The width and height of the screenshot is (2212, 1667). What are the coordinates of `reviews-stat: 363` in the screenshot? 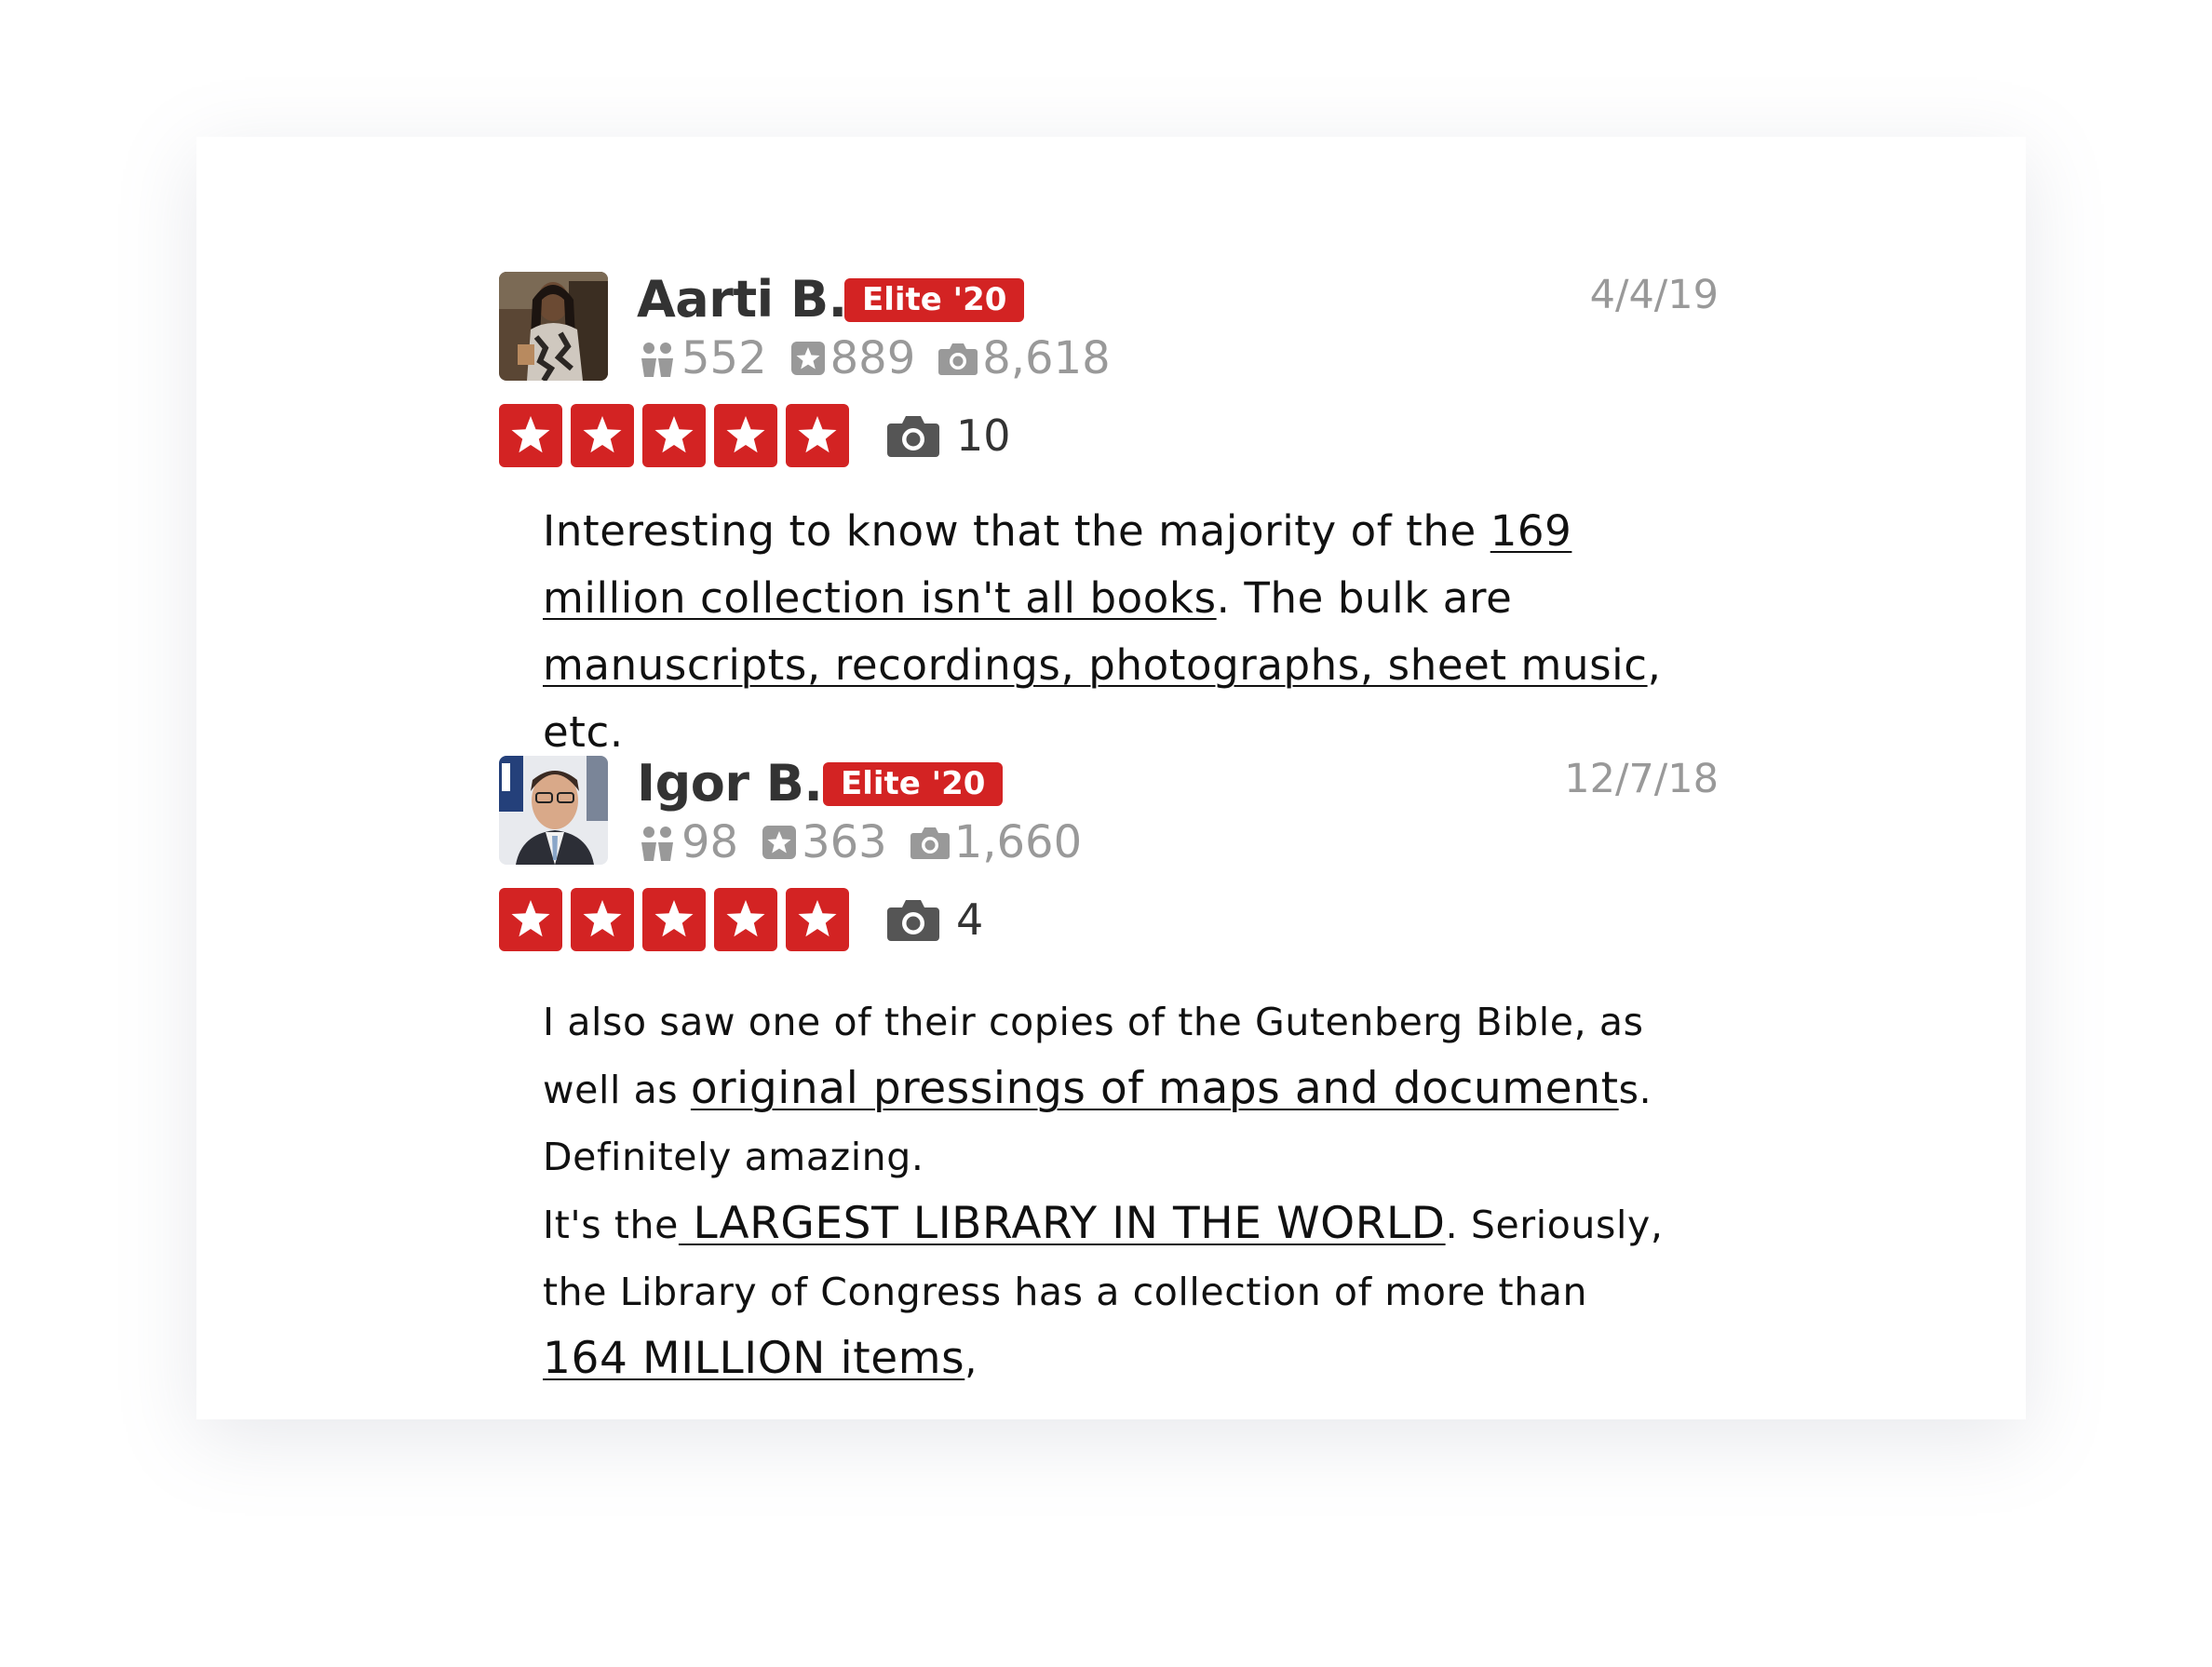 It's located at (824, 842).